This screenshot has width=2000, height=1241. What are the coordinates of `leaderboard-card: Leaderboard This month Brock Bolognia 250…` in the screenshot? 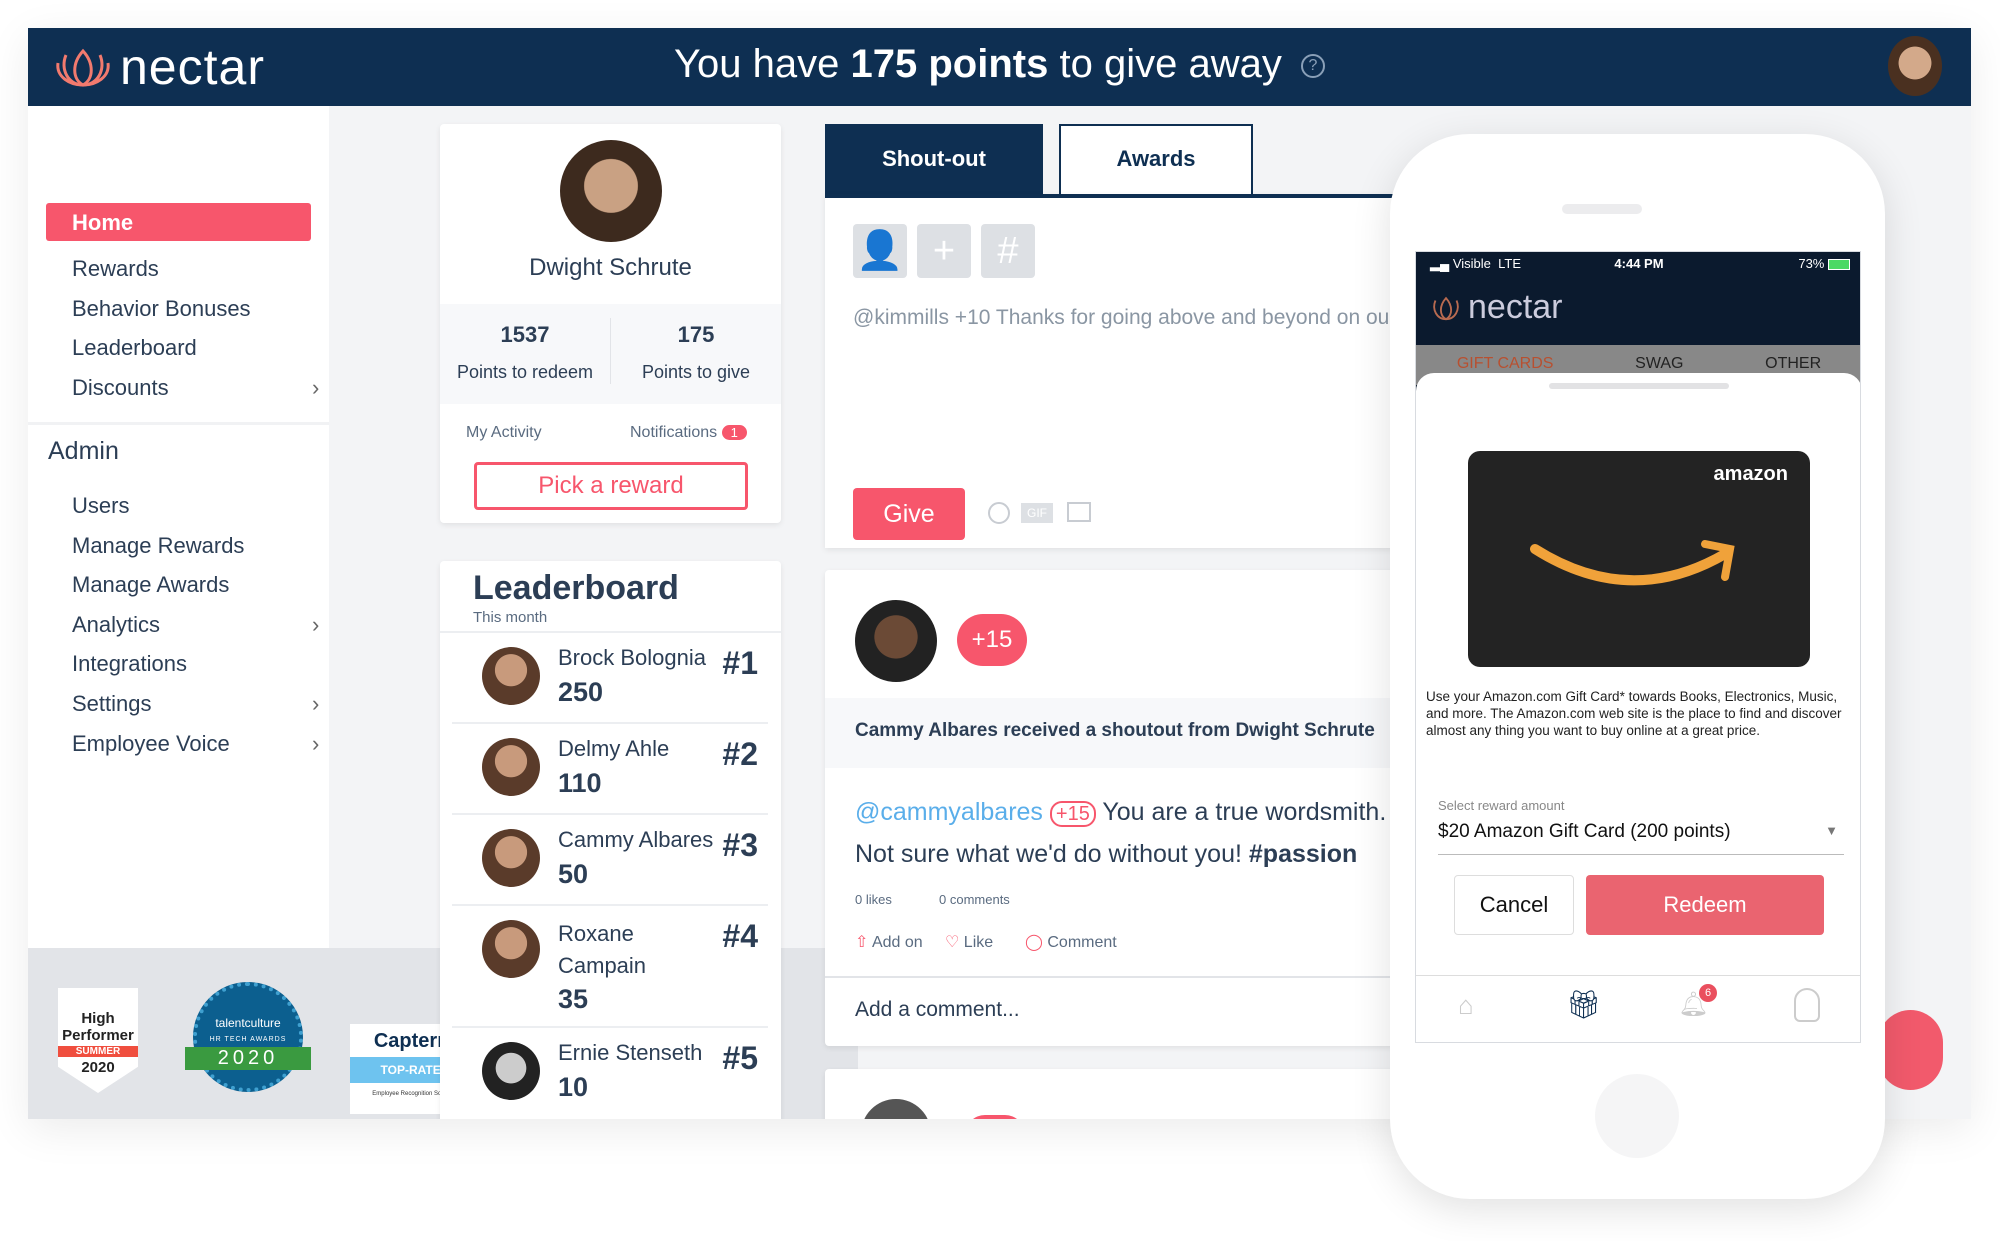 It's located at (610, 840).